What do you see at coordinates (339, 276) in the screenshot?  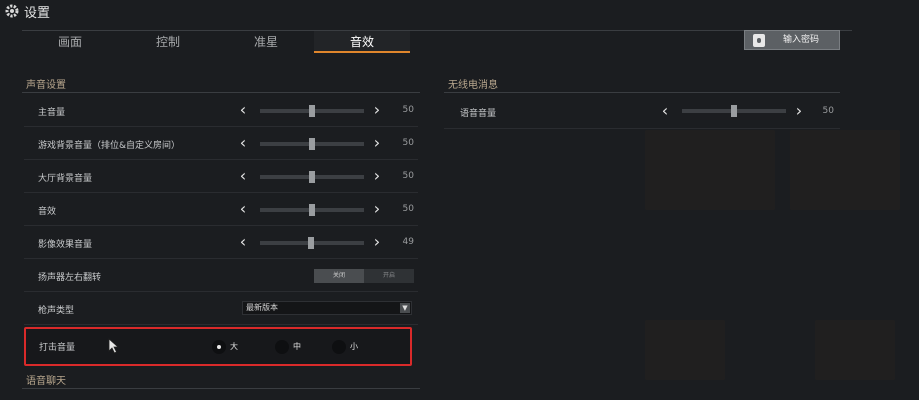 I see `toggle-off-option: 关闭` at bounding box center [339, 276].